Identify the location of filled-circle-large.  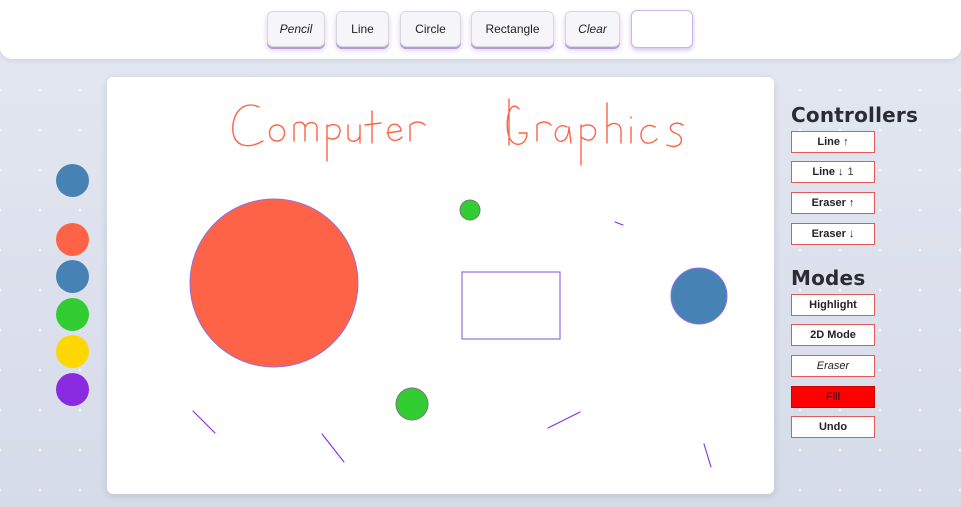
(274, 283).